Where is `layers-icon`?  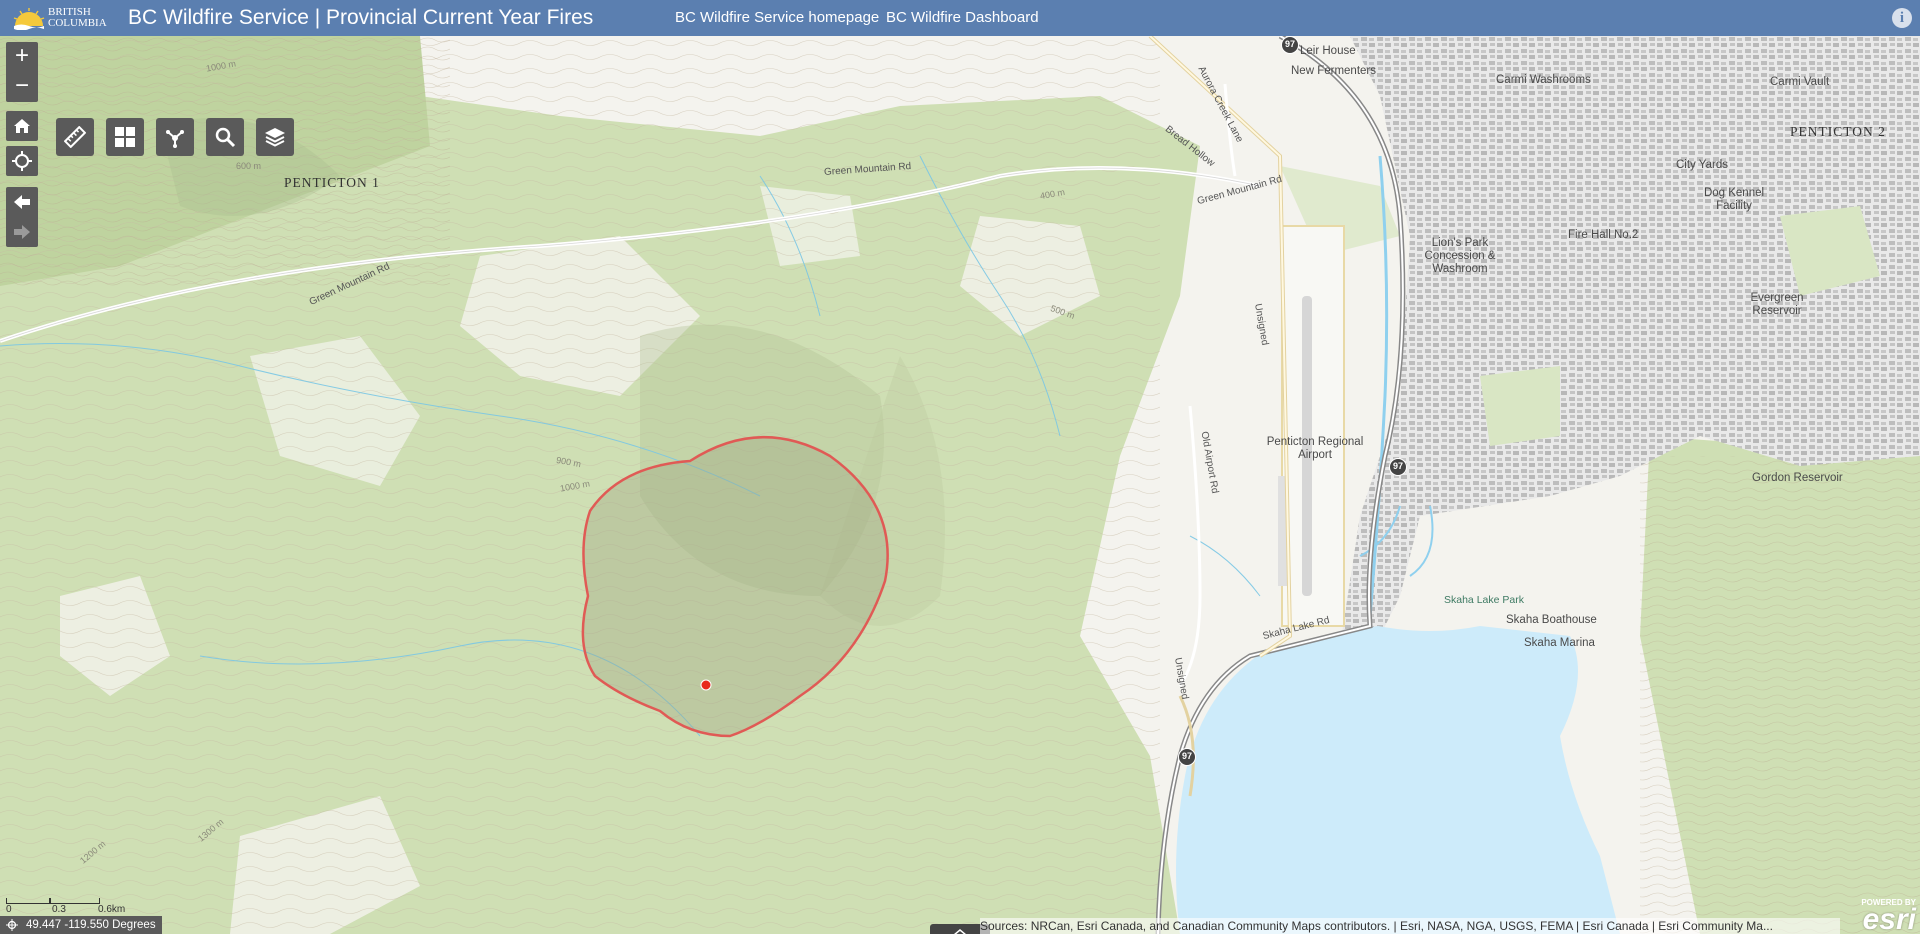 layers-icon is located at coordinates (275, 137).